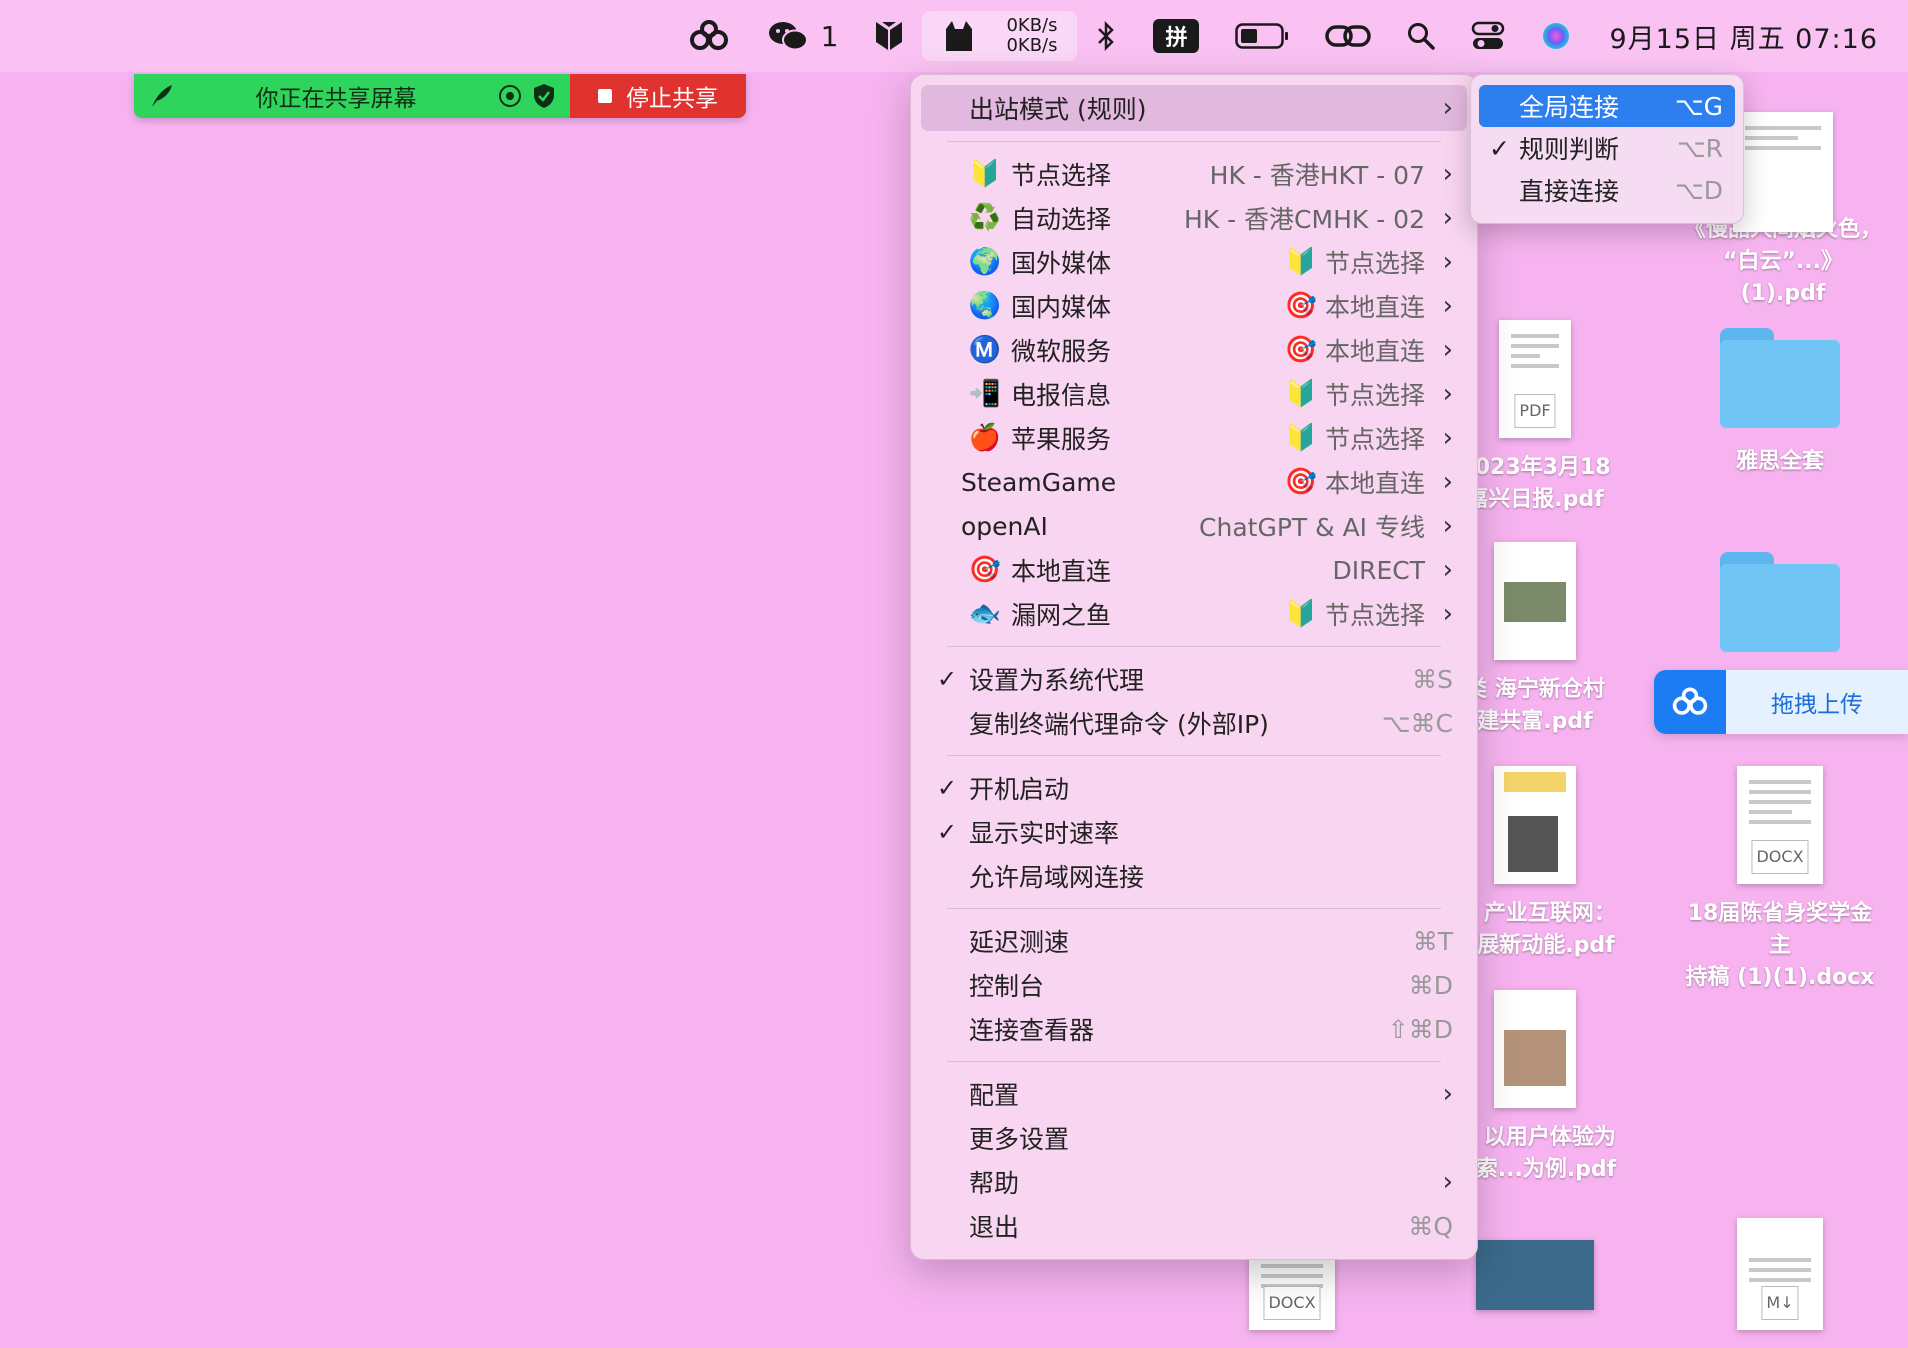  I want to click on proxy-group-item: 🐟 漏网之鱼 🔰 节点选择 ›, so click(1194, 614).